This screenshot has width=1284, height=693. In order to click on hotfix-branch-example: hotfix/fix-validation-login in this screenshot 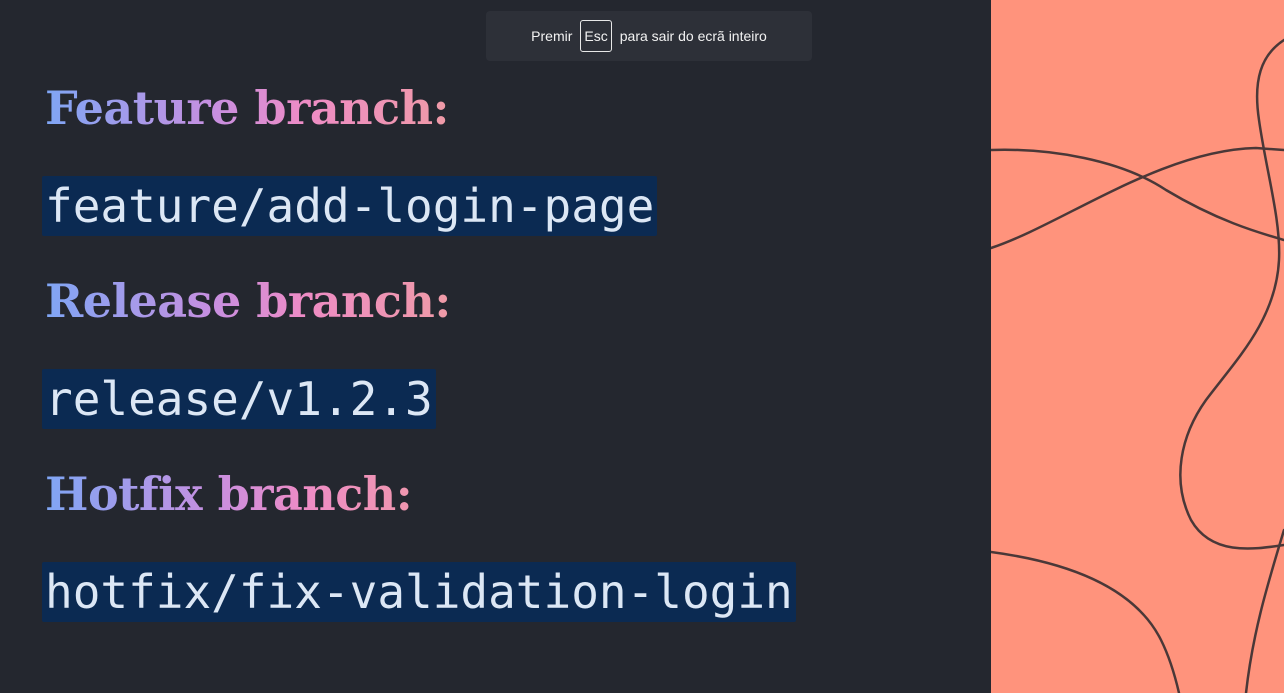, I will do `click(419, 592)`.